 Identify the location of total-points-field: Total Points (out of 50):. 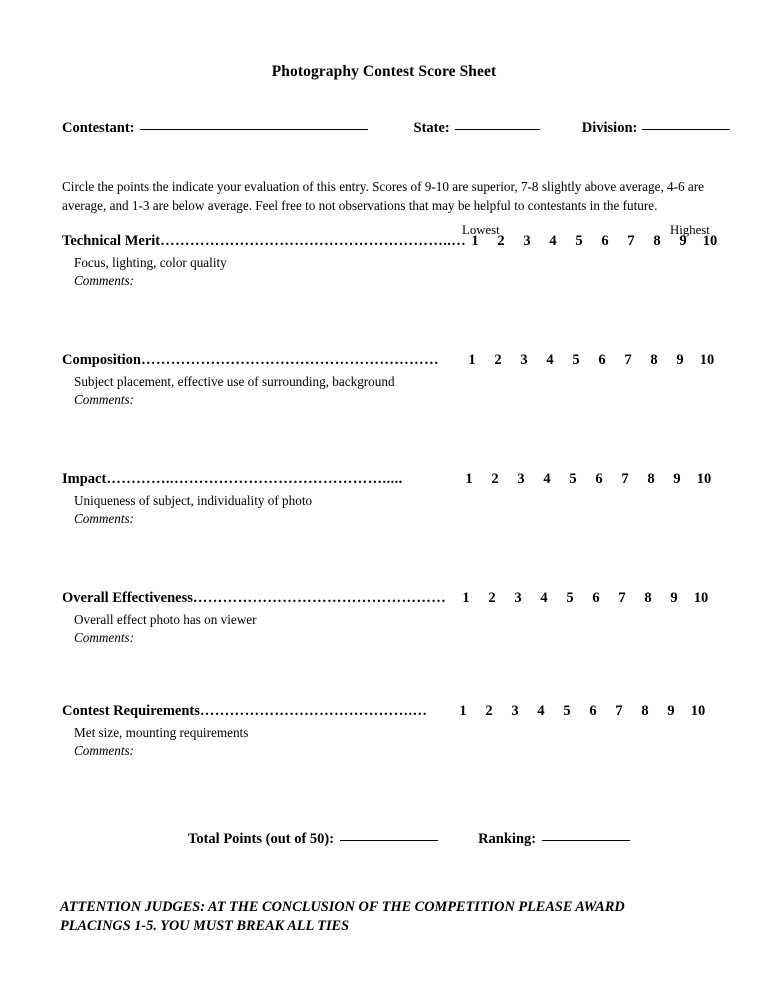
(313, 839).